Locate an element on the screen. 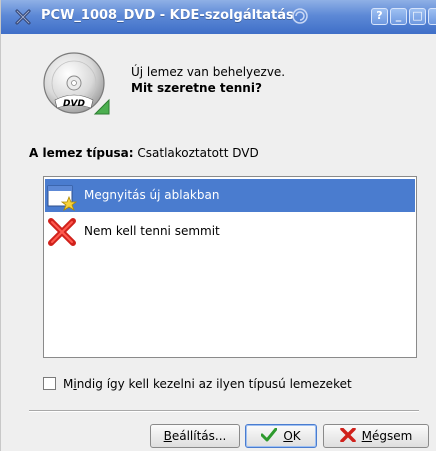 Image resolution: width=436 pixels, height=451 pixels. title-bar: PCW_1008_DVD - KDE-szolgáltatás ? _ □ is located at coordinates (218, 17).